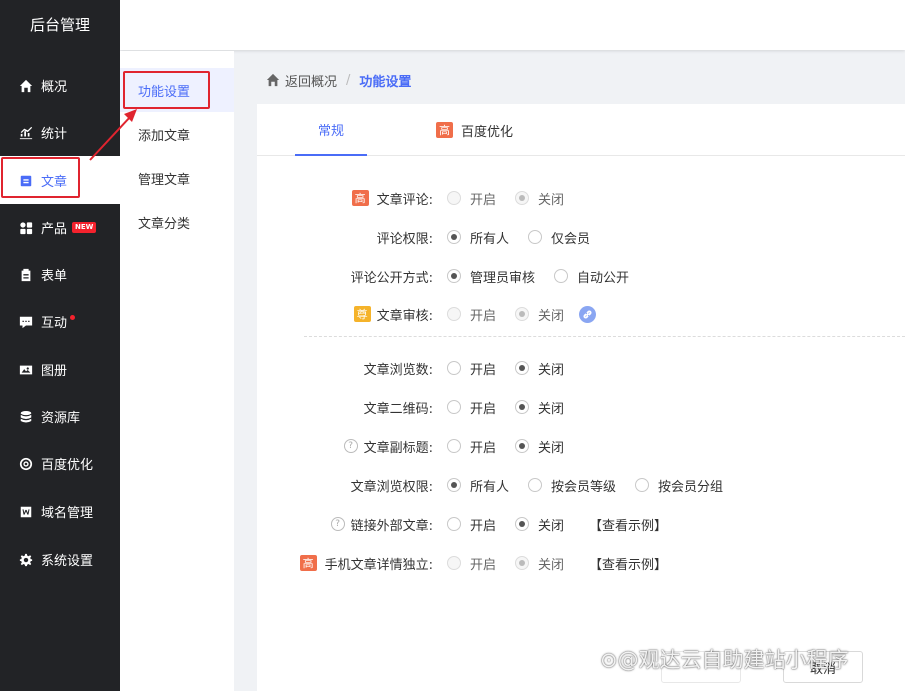 This screenshot has width=905, height=691. Describe the element at coordinates (26, 322) in the screenshot. I see `chat-icon` at that location.